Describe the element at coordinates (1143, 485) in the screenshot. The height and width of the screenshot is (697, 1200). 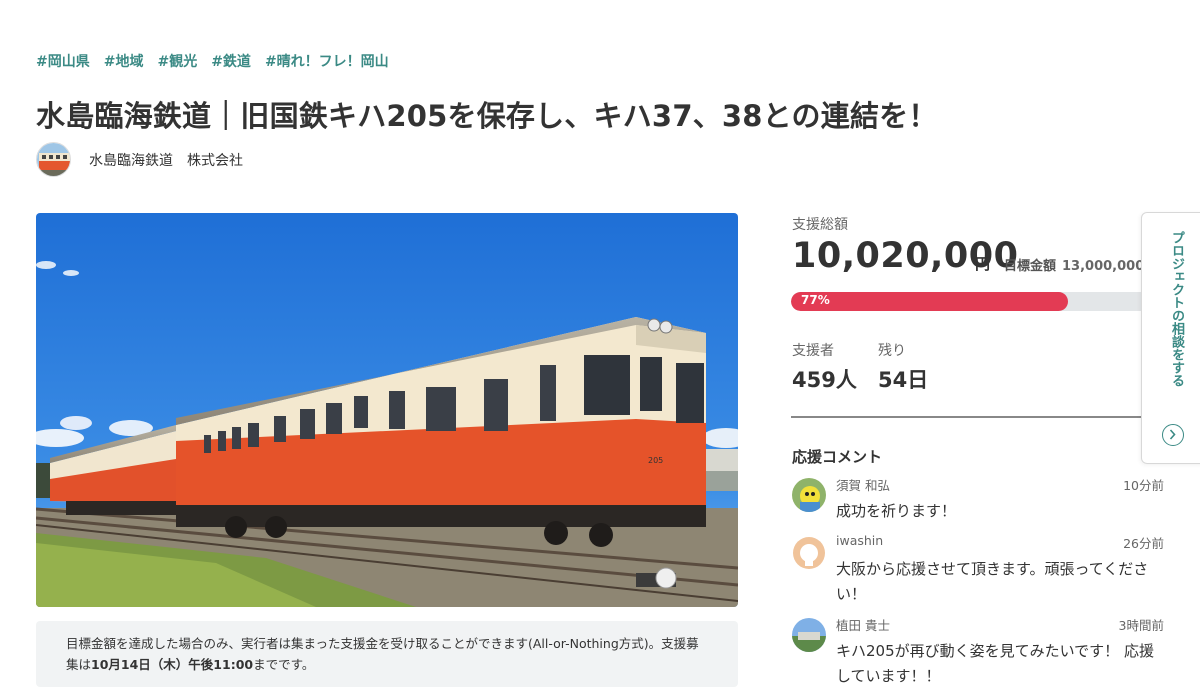
I see `comment-time: 10分前` at that location.